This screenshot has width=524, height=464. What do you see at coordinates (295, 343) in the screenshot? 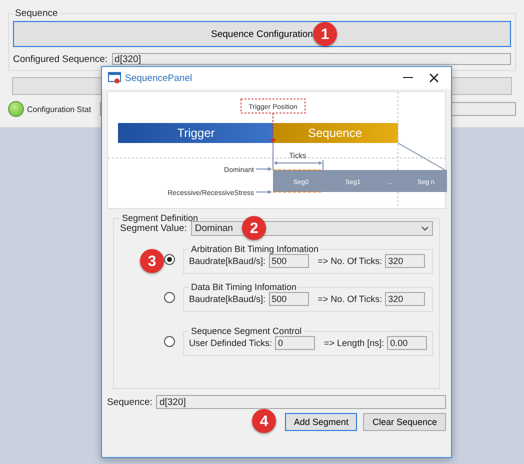
I see `input-field: 0` at bounding box center [295, 343].